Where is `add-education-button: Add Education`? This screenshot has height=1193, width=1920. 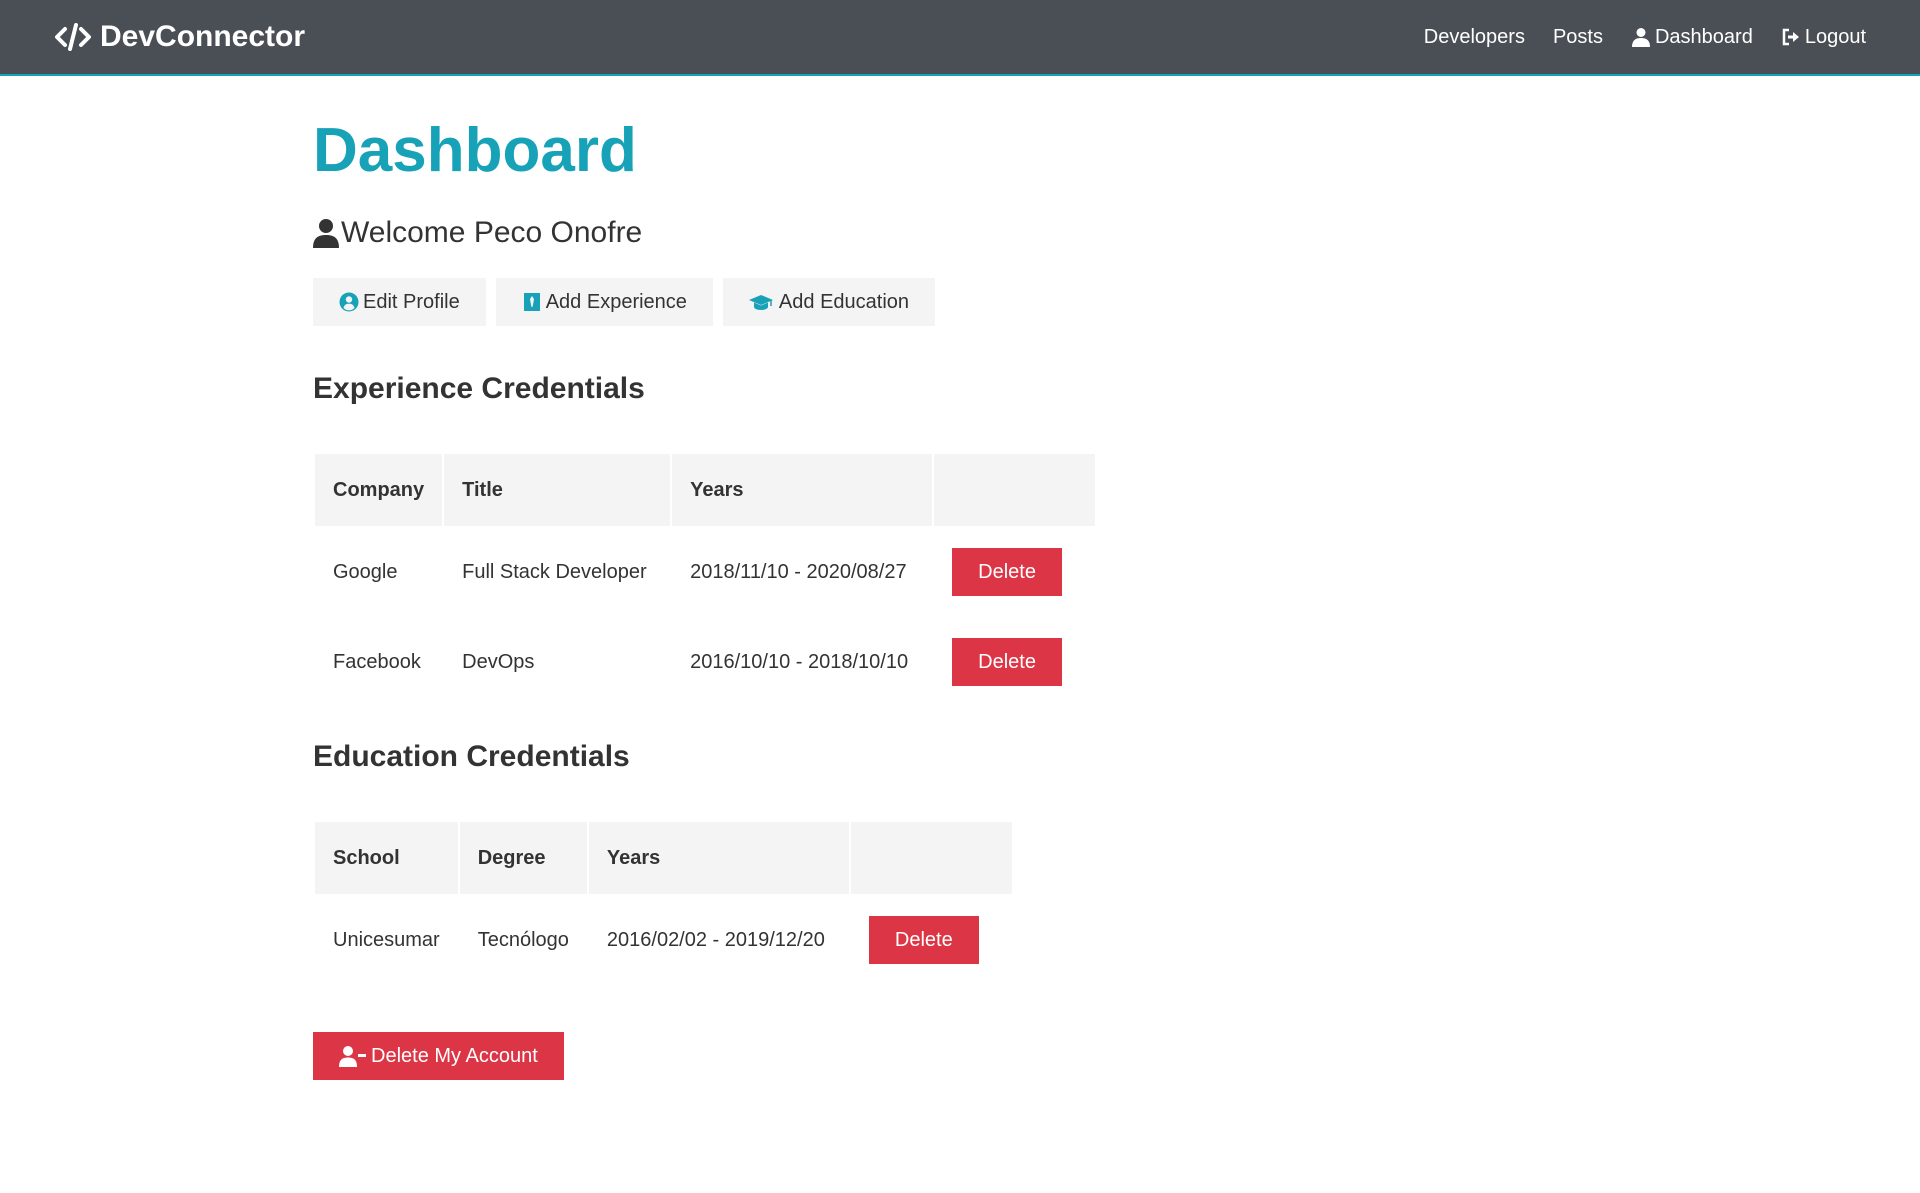 add-education-button: Add Education is located at coordinates (829, 302).